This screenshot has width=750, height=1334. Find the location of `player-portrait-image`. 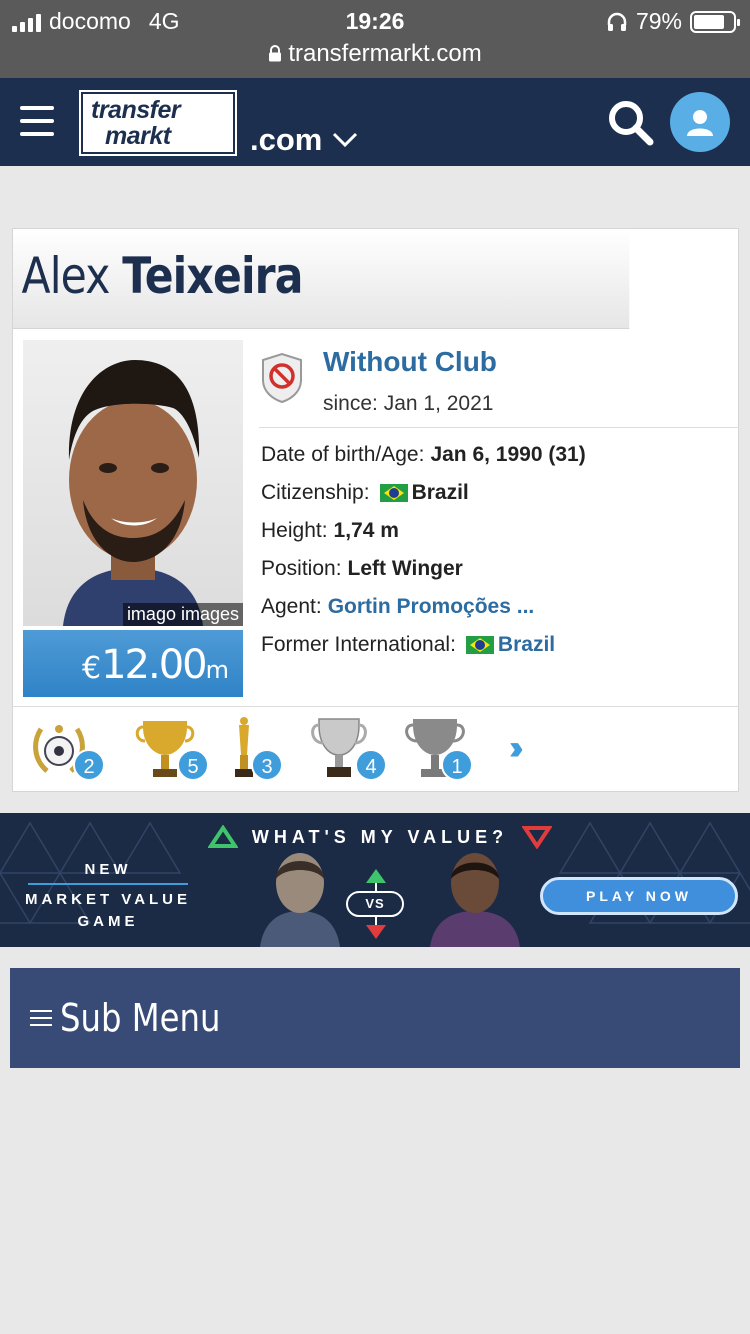

player-portrait-image is located at coordinates (133, 493).